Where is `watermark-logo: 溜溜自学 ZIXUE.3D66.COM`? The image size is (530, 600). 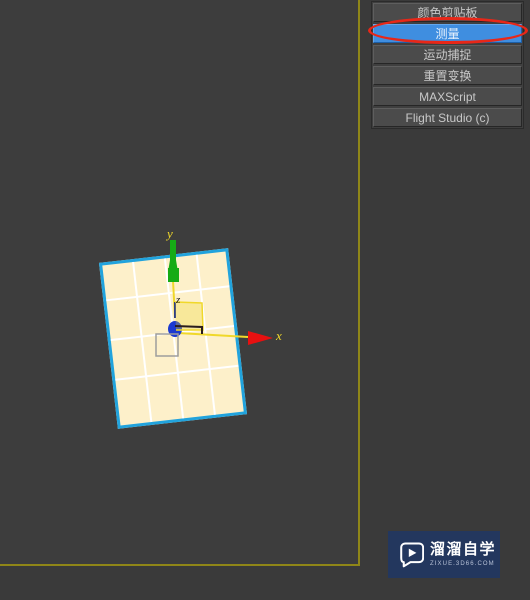
watermark-logo: 溜溜自学 ZIXUE.3D66.COM is located at coordinates (444, 554).